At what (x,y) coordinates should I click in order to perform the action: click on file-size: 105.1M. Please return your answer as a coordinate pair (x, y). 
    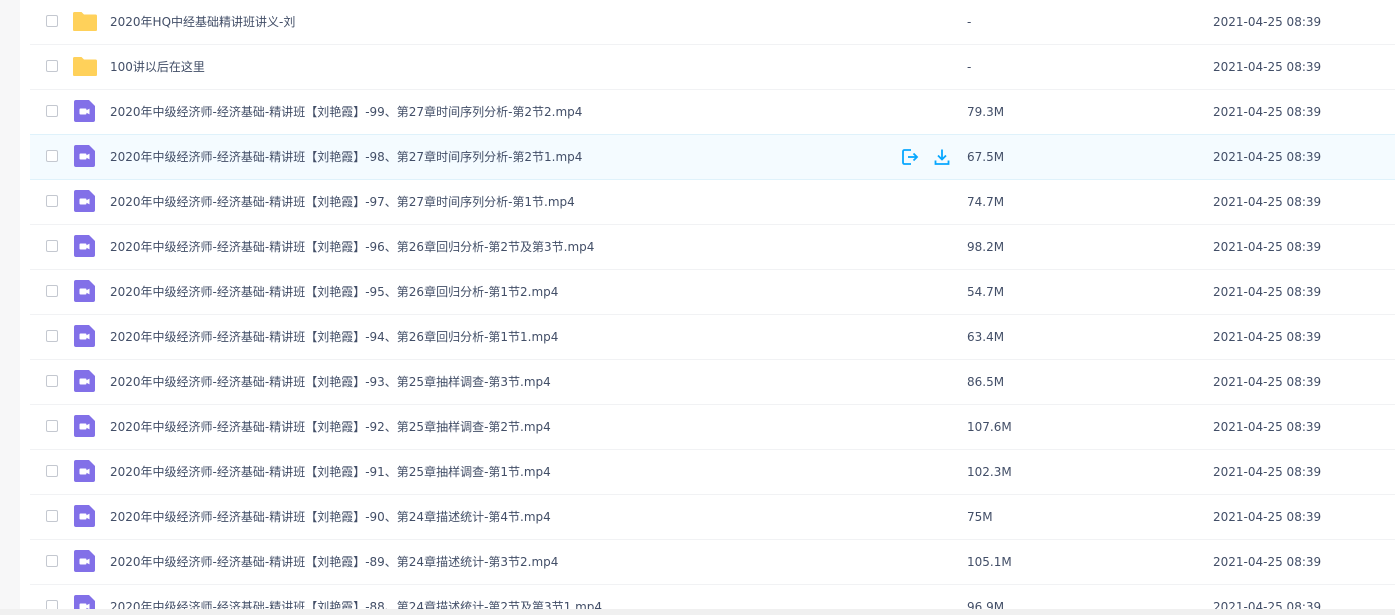
    Looking at the image, I should click on (989, 562).